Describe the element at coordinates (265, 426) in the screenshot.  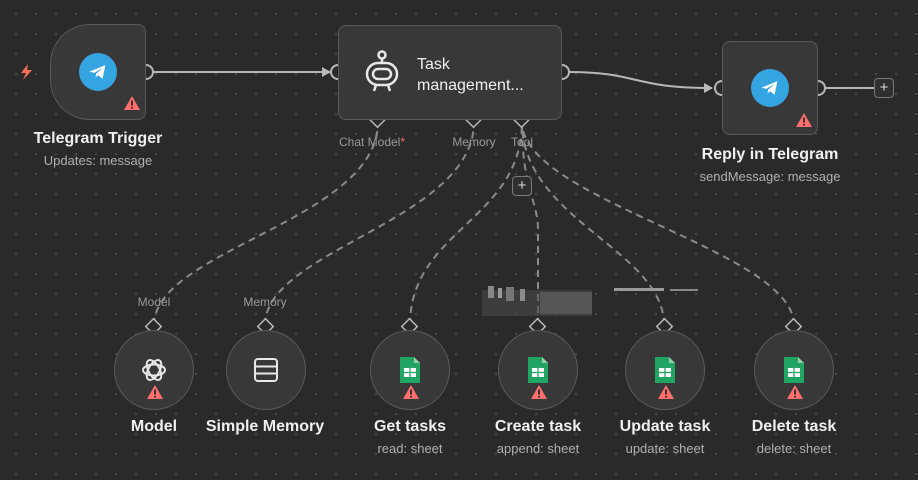
I see `simple-memory-title: Simple Memory` at that location.